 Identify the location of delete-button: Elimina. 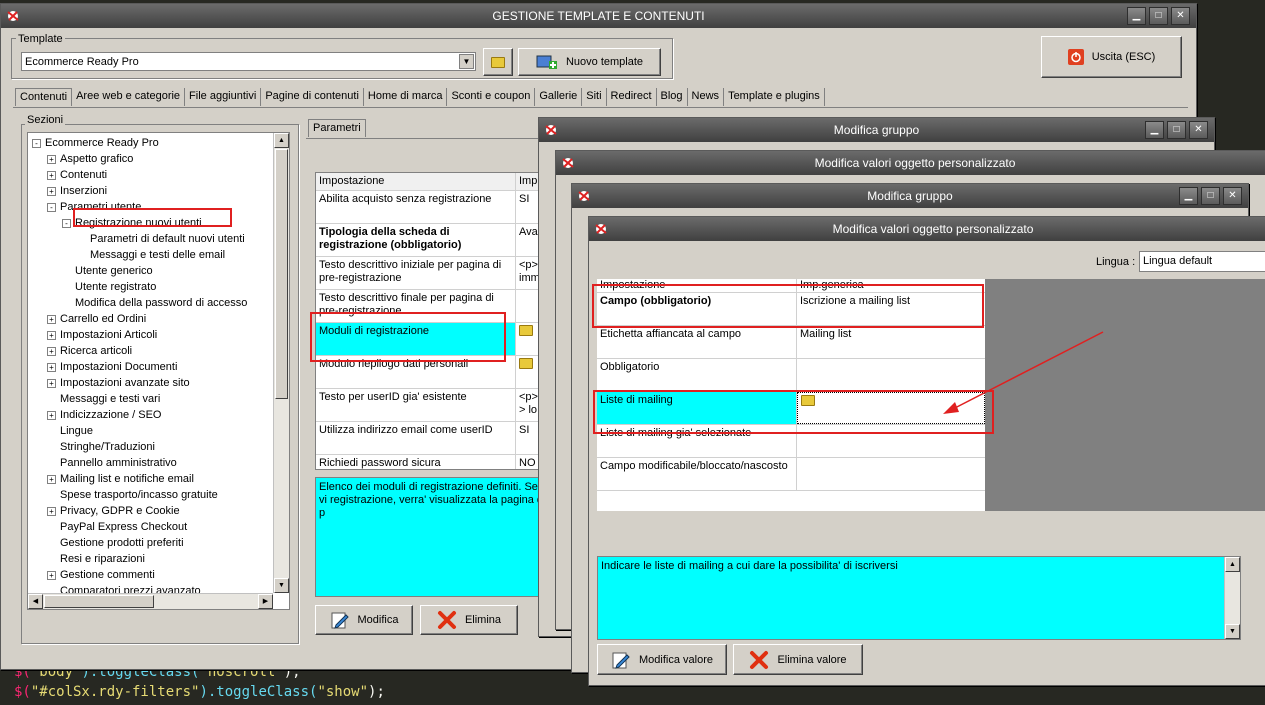
(469, 620).